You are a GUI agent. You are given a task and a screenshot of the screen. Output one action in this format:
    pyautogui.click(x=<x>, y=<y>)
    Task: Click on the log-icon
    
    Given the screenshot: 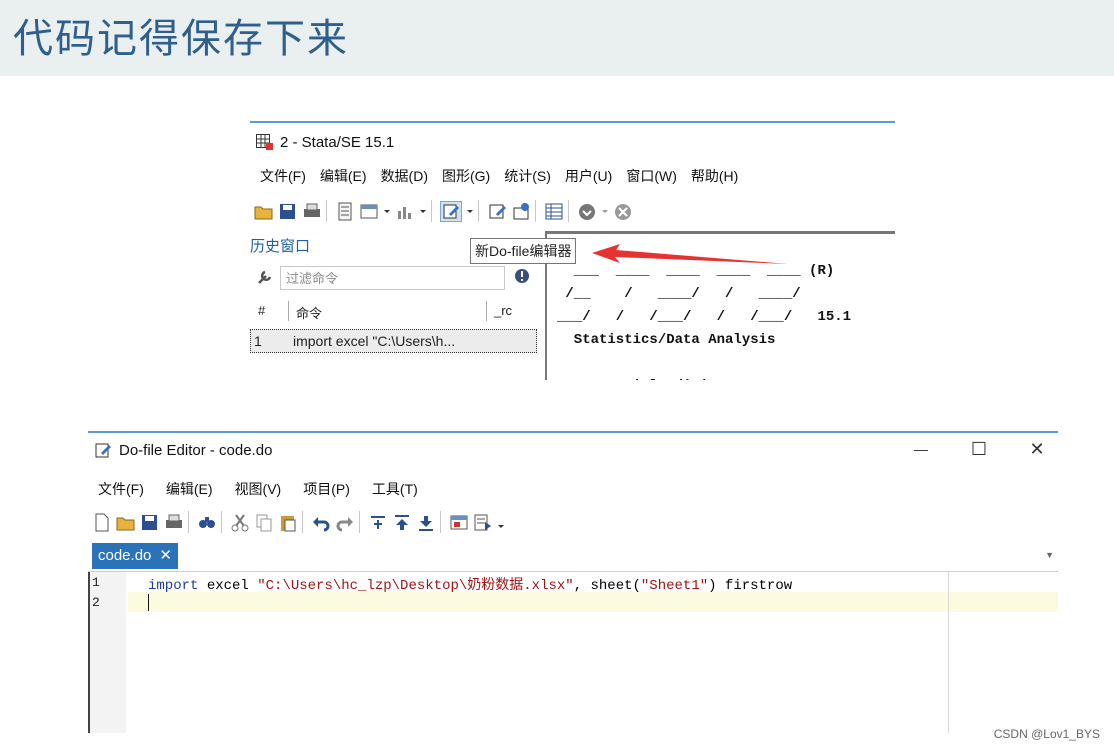 What is the action you would take?
    pyautogui.click(x=345, y=211)
    